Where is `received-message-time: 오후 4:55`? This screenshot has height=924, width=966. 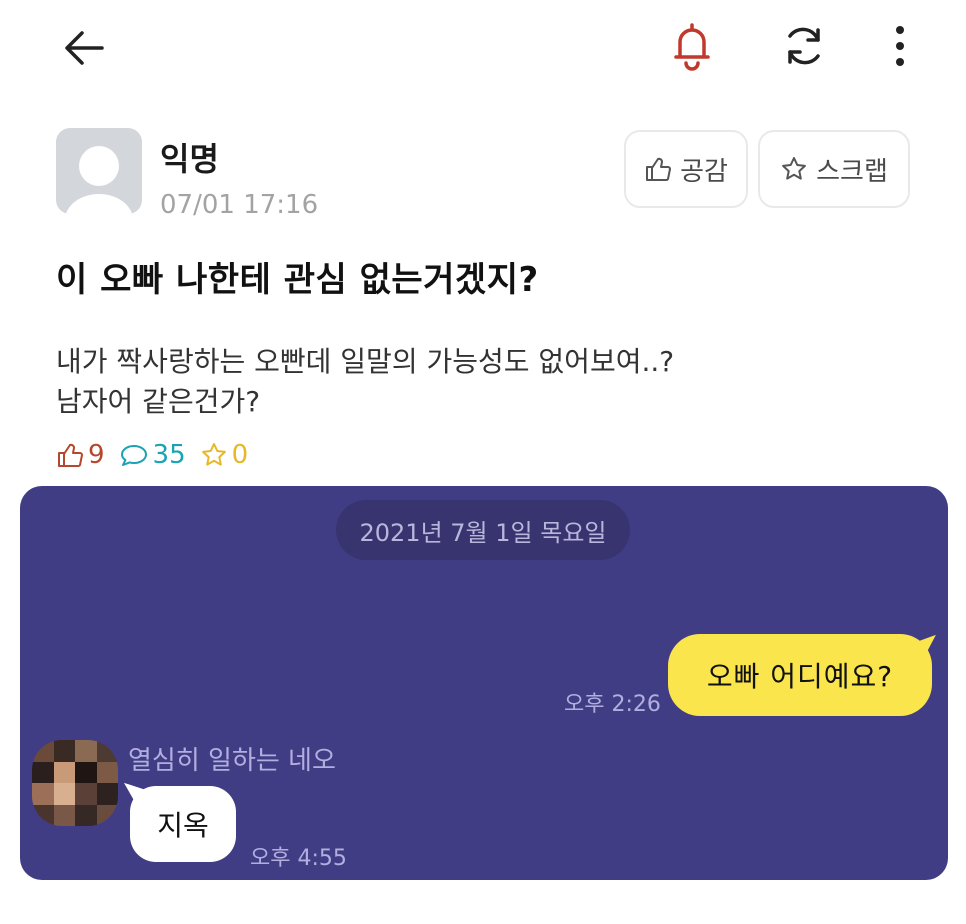 received-message-time: 오후 4:55 is located at coordinates (298, 858).